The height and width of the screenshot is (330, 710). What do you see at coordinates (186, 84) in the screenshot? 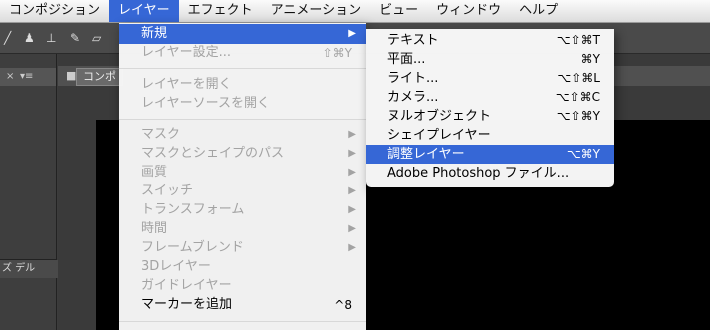
I see `menu-item-label: レイヤーを開く` at bounding box center [186, 84].